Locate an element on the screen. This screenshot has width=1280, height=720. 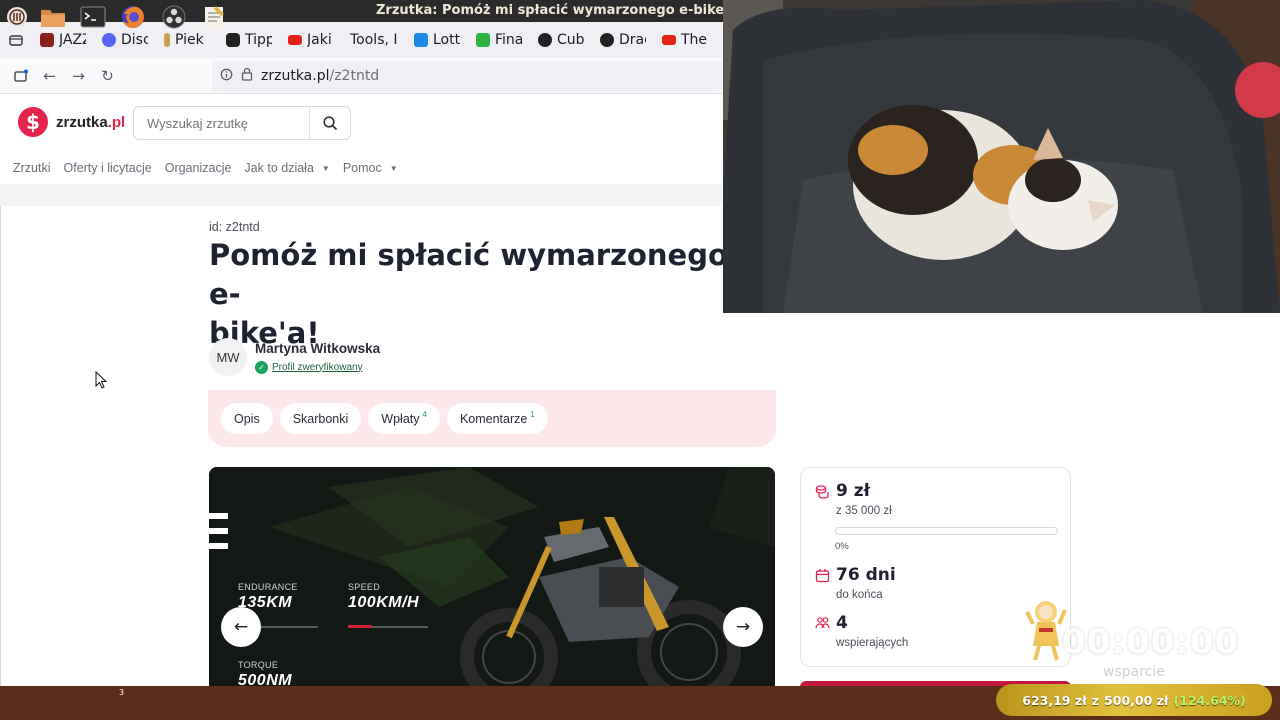
mascot-sticker-icon is located at coordinates (1046, 631).